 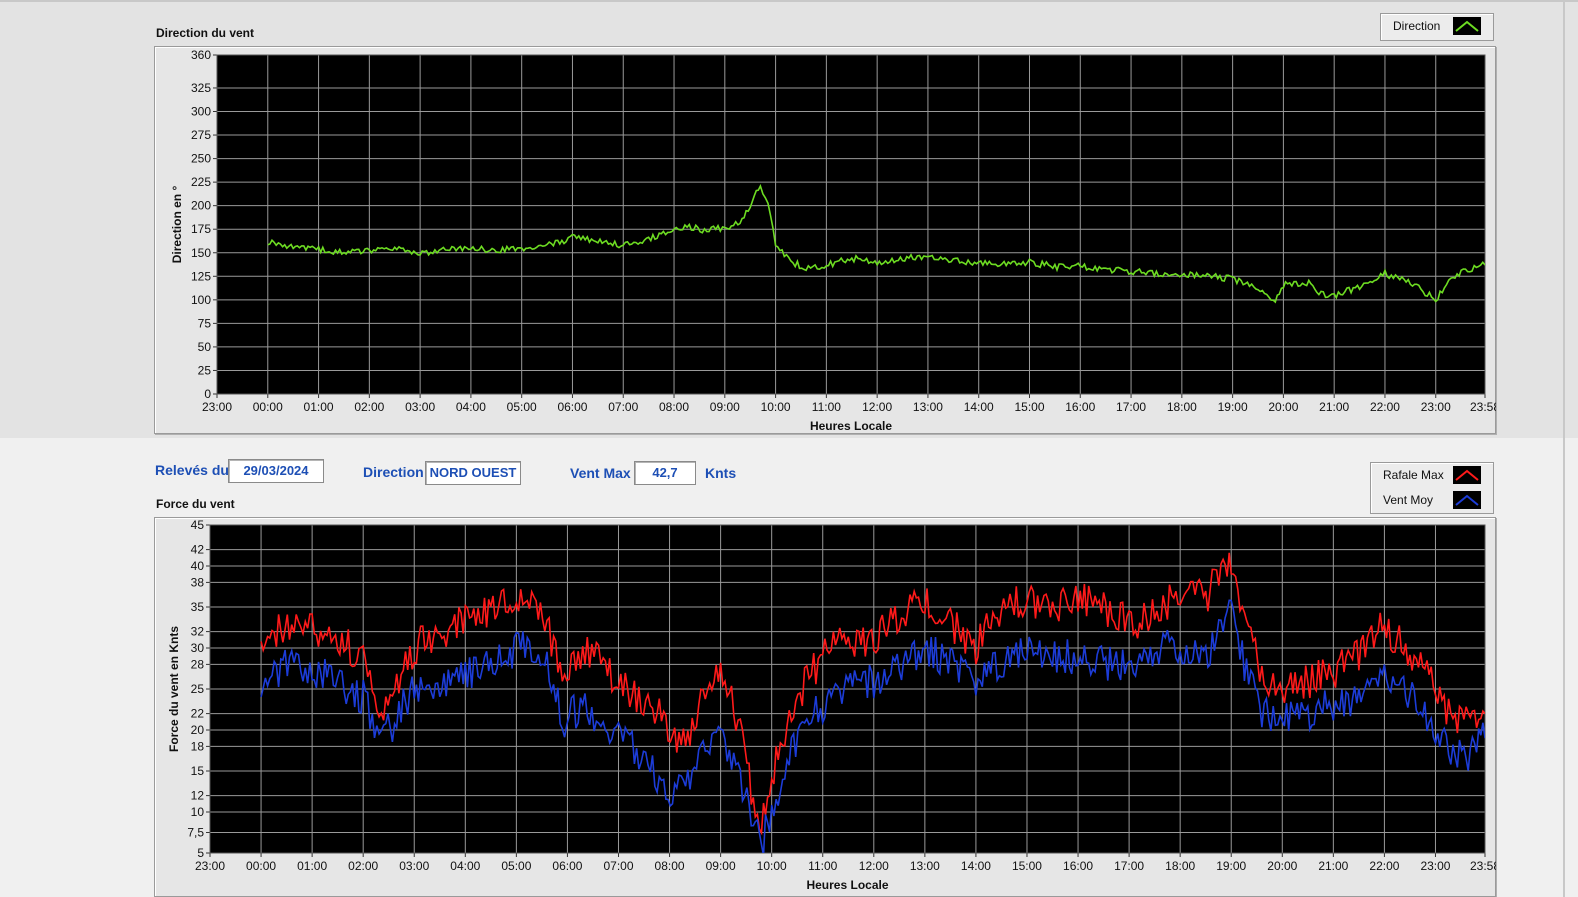 What do you see at coordinates (516, 866) in the screenshot?
I see `x-tick-label: 05:00` at bounding box center [516, 866].